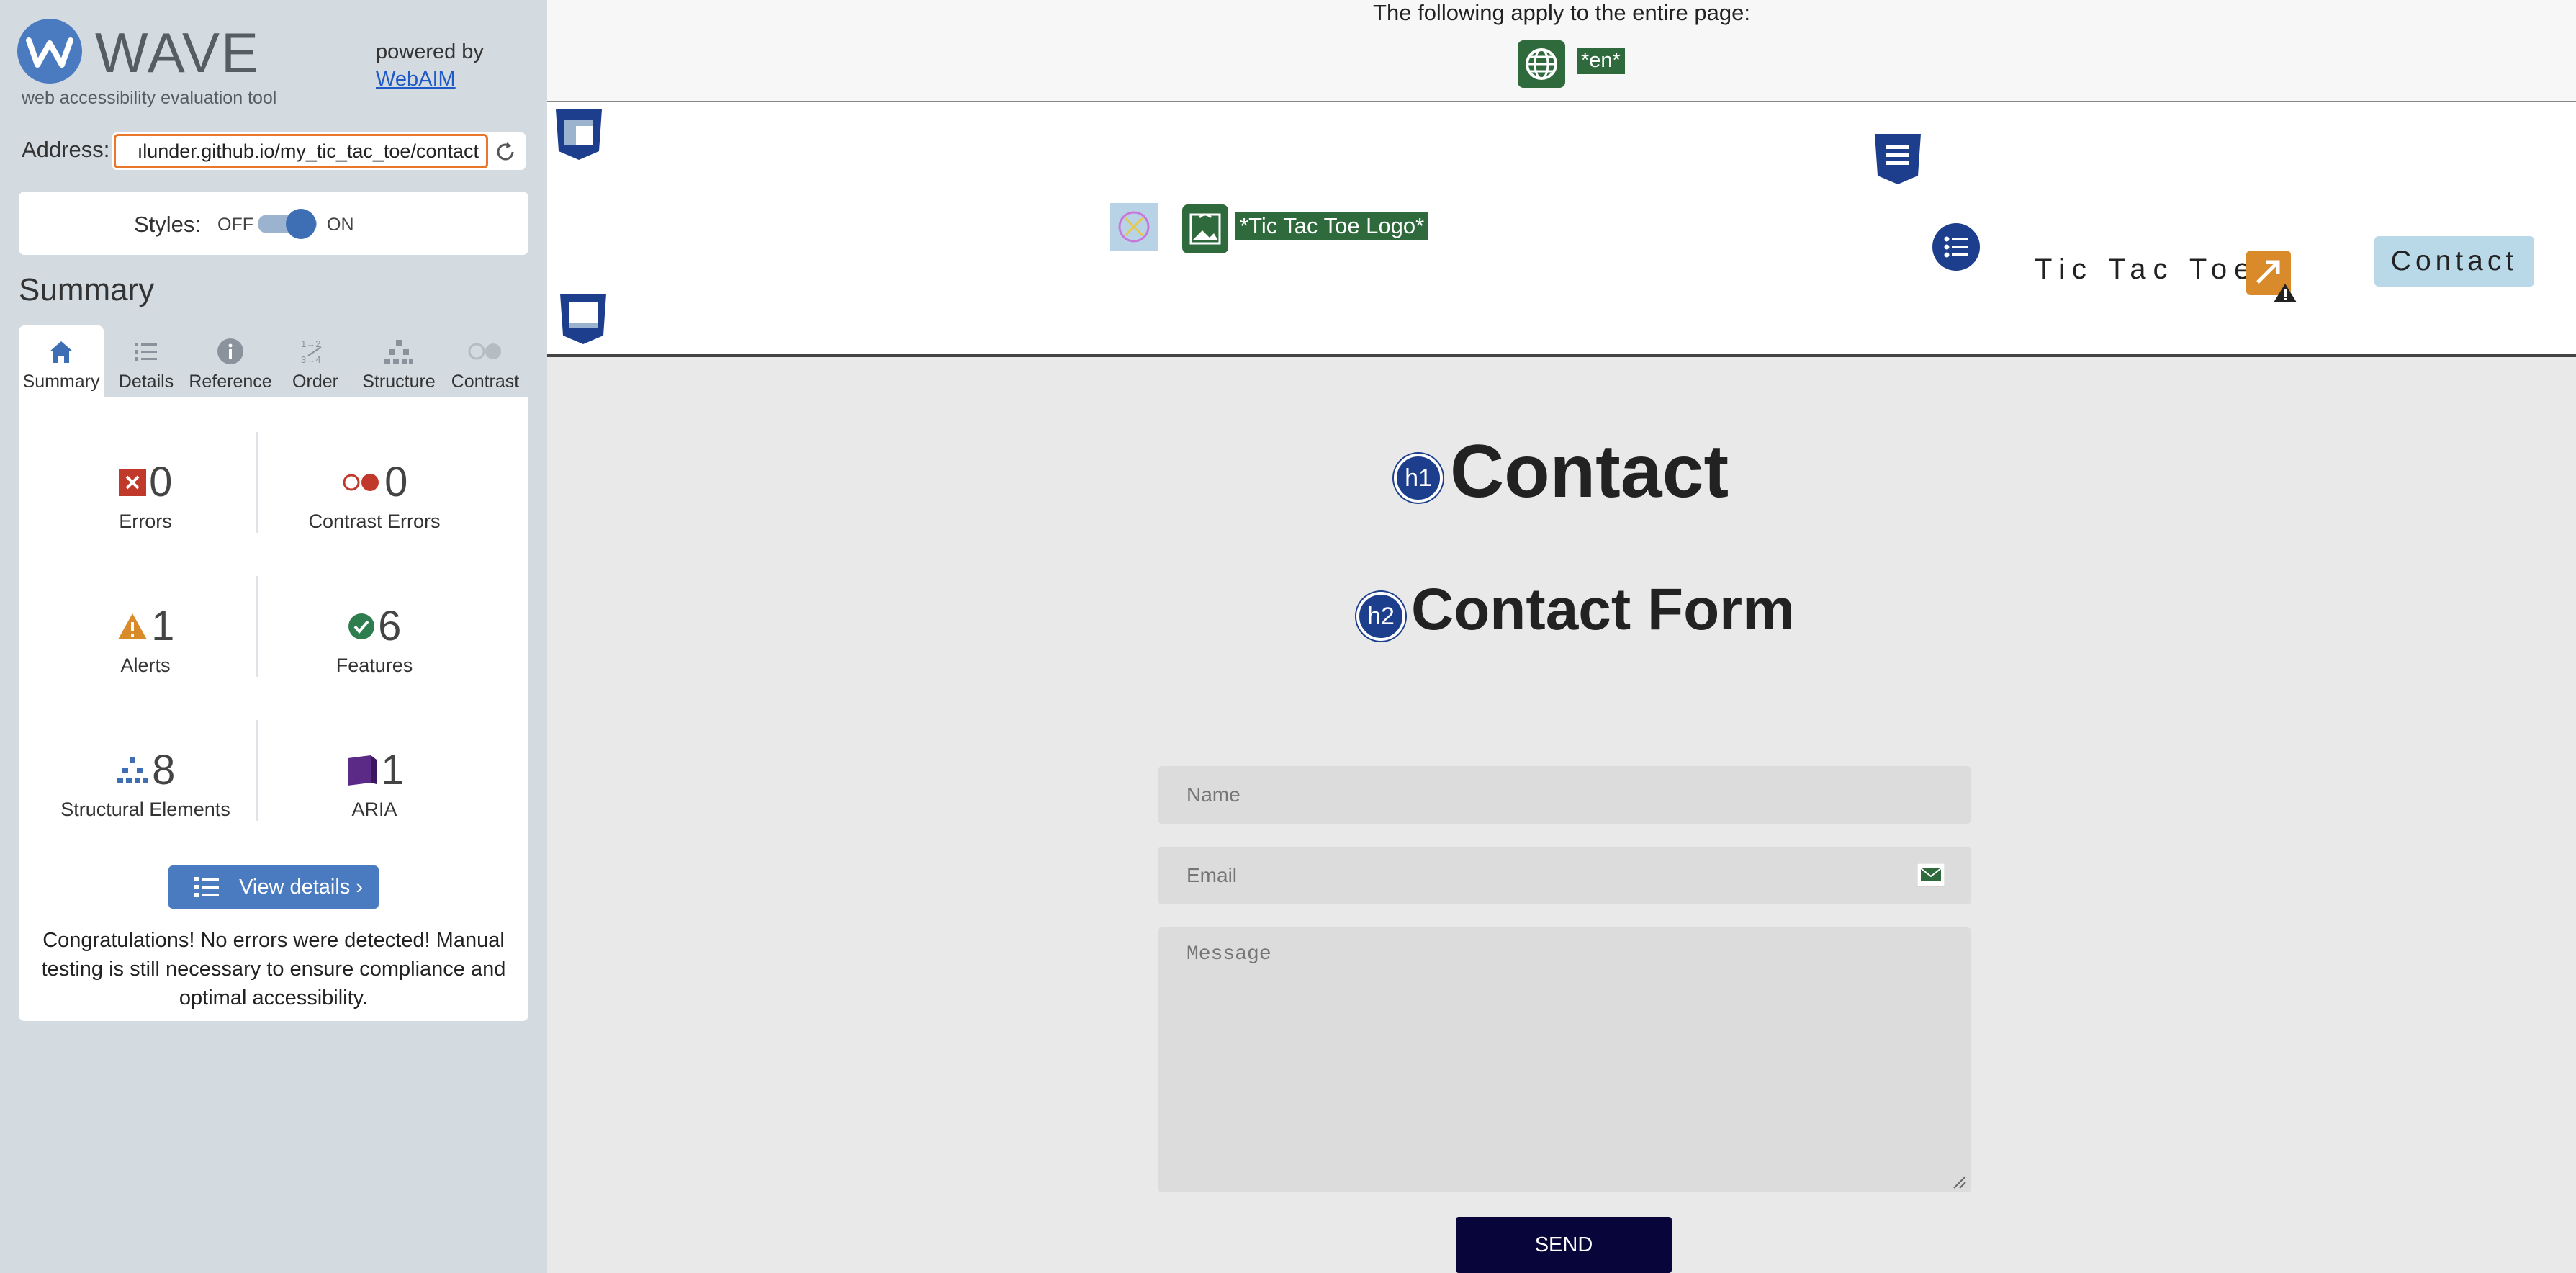 This screenshot has width=2576, height=1273. Describe the element at coordinates (178, 52) in the screenshot. I see `wave-logo-text: WAVE` at that location.